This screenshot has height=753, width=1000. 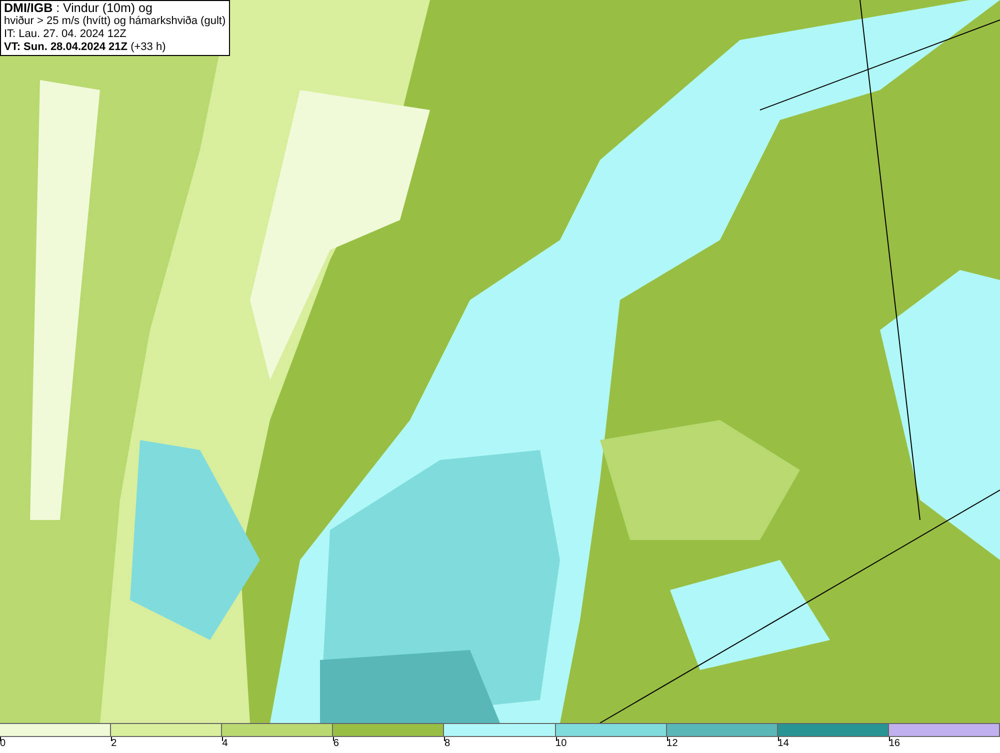 What do you see at coordinates (561, 743) in the screenshot?
I see `legend-label: 10` at bounding box center [561, 743].